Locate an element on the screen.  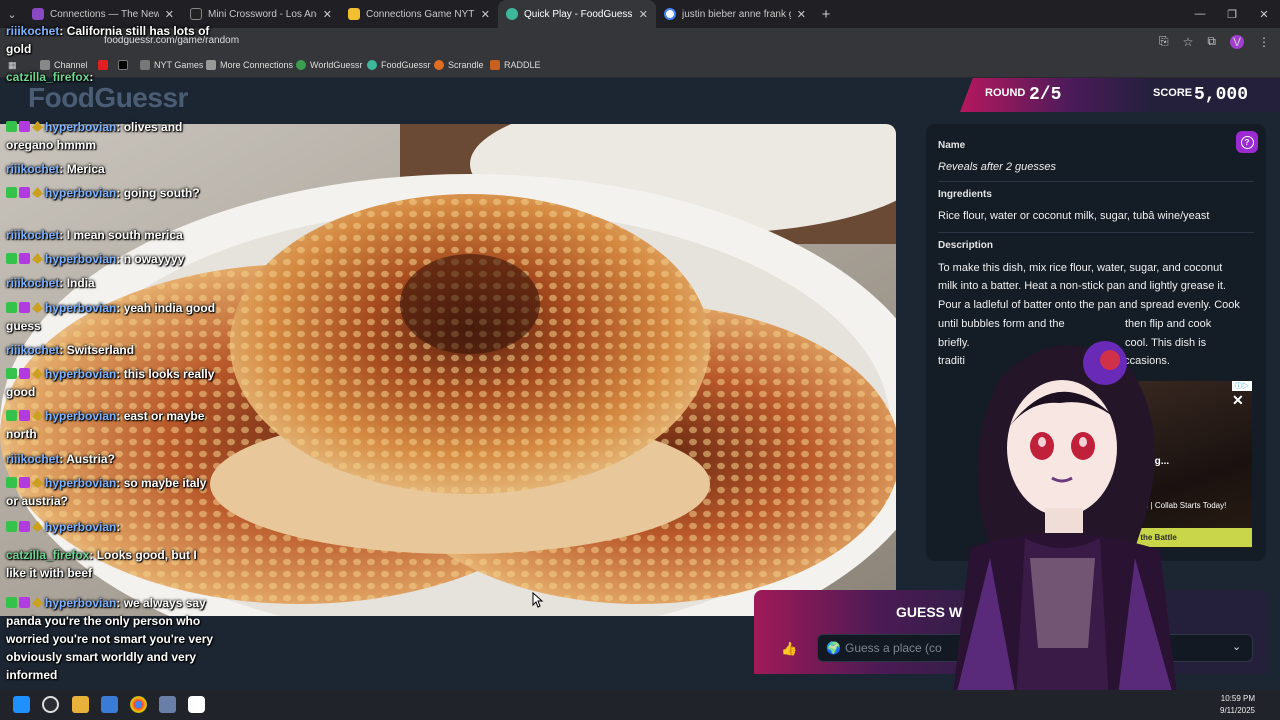
google-favicon-icon is located at coordinates (670, 14).